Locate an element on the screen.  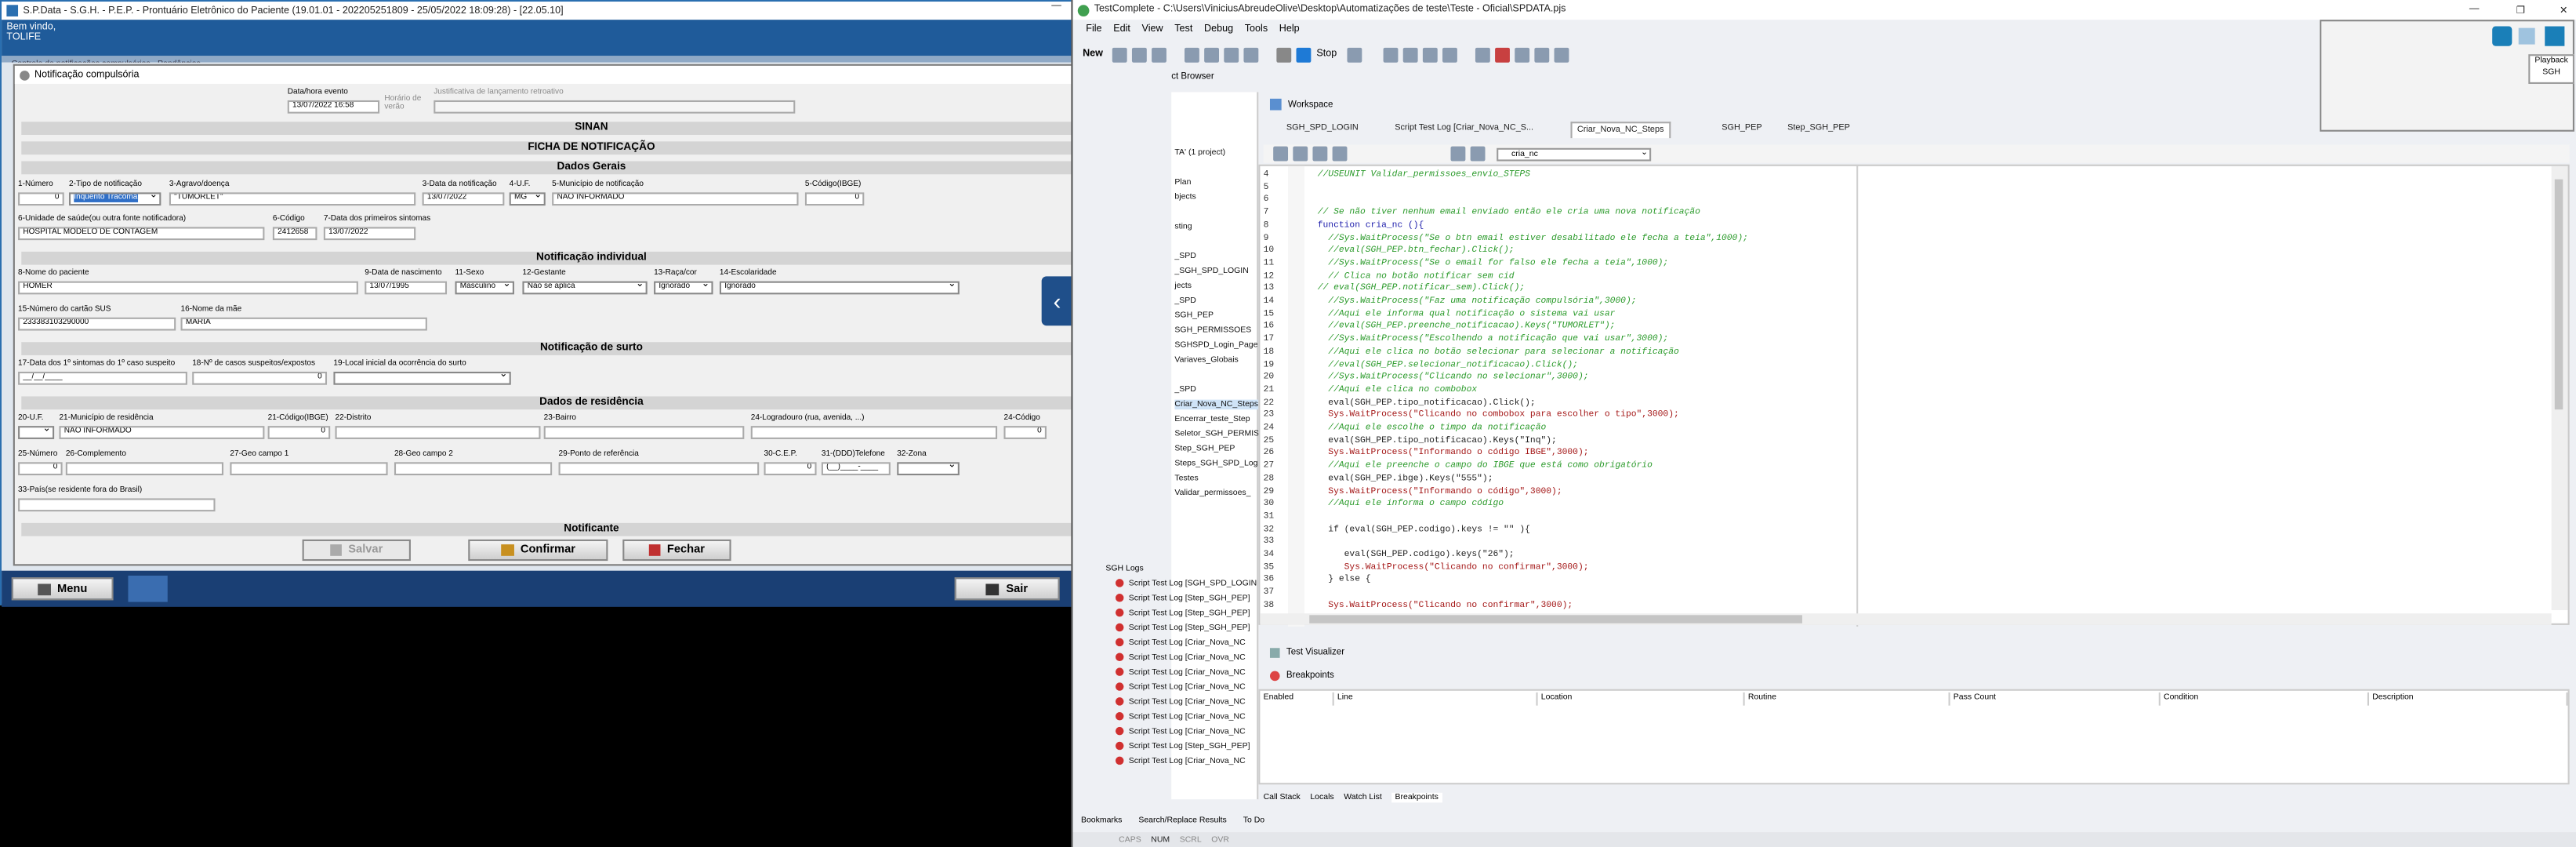
project-item: SGH_PERMISSOES is located at coordinates (1213, 330).